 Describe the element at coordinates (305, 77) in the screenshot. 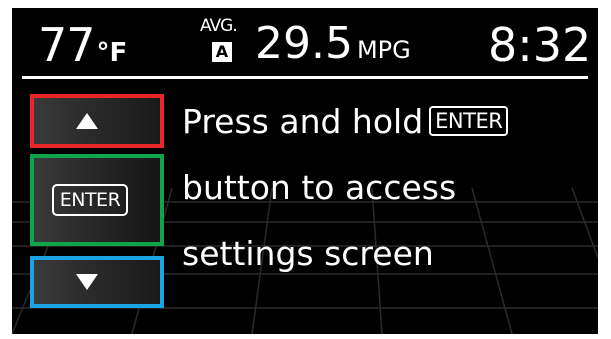

I see `header-divider` at that location.